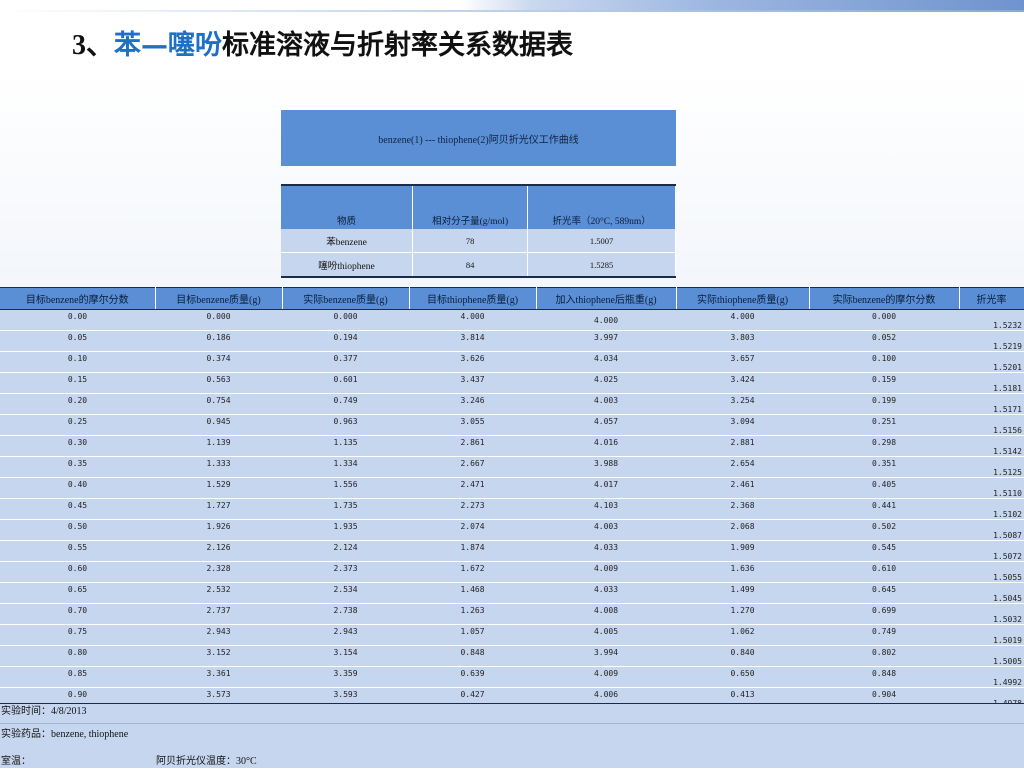 The height and width of the screenshot is (777, 1024). Describe the element at coordinates (218, 530) in the screenshot. I see `table-cell: 1.926` at that location.